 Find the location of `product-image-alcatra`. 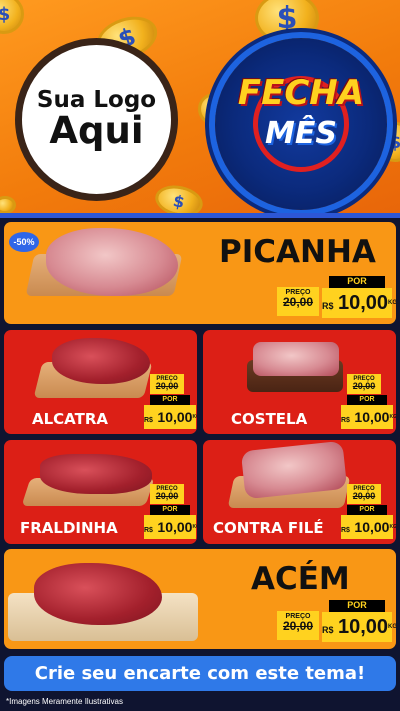

product-image-alcatra is located at coordinates (101, 361).